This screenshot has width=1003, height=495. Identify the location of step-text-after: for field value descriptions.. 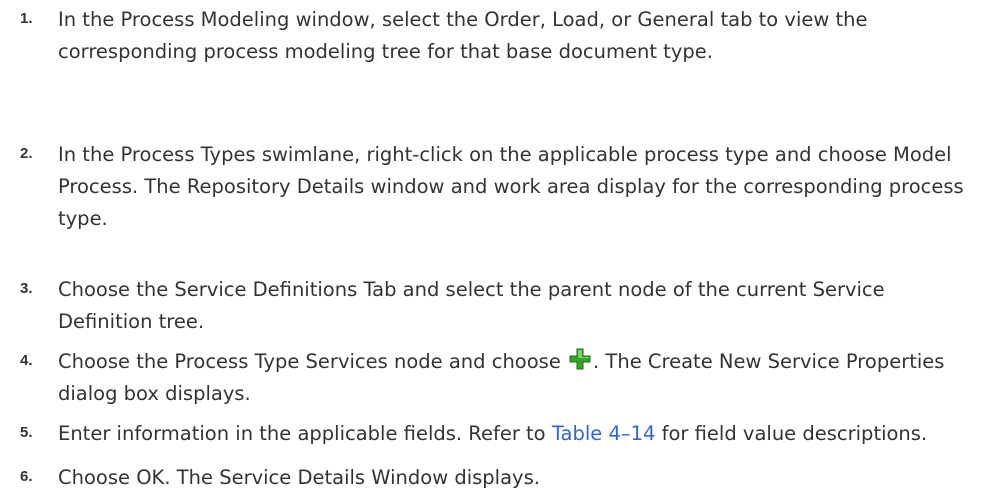
(794, 433).